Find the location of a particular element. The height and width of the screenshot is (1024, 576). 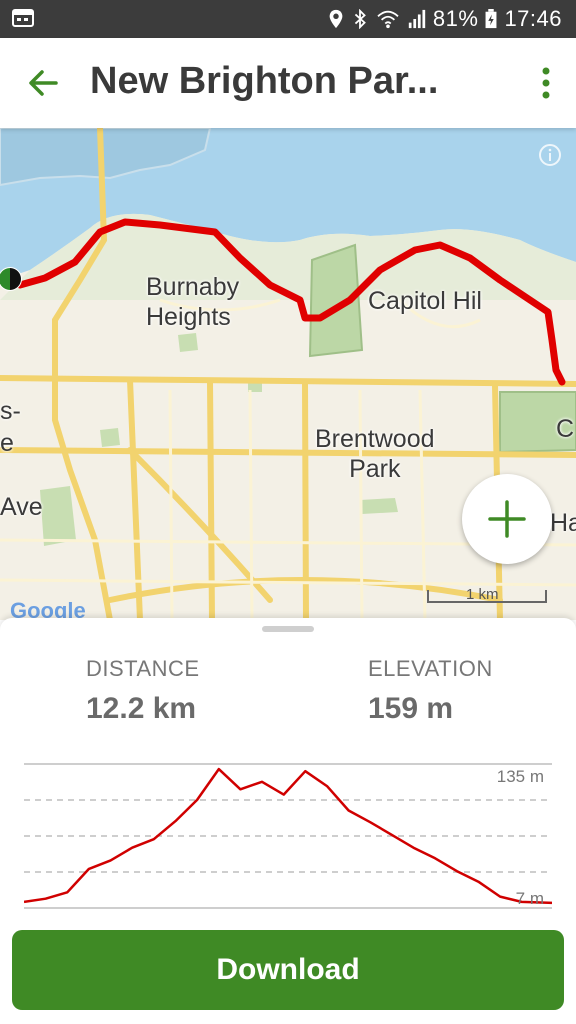

zoom-in-icon is located at coordinates (507, 519).